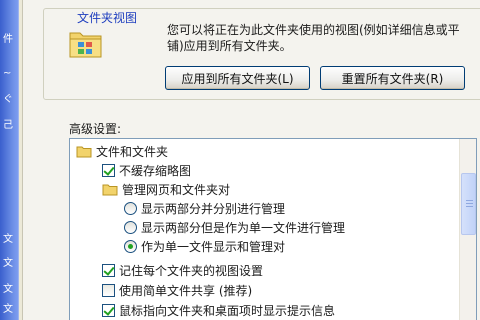 Image resolution: width=480 pixels, height=320 pixels. What do you see at coordinates (243, 227) in the screenshot?
I see `option-label: 显示两部分但是作为单一文件进行管理` at bounding box center [243, 227].